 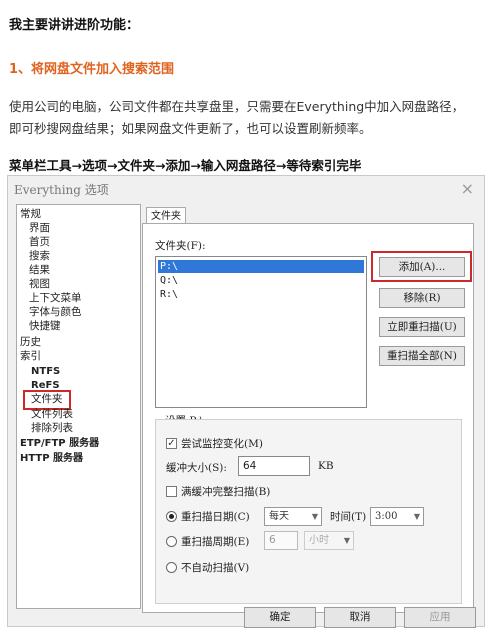 I want to click on full-rescan-label: 满缓冲完整扫描(B), so click(x=226, y=492).